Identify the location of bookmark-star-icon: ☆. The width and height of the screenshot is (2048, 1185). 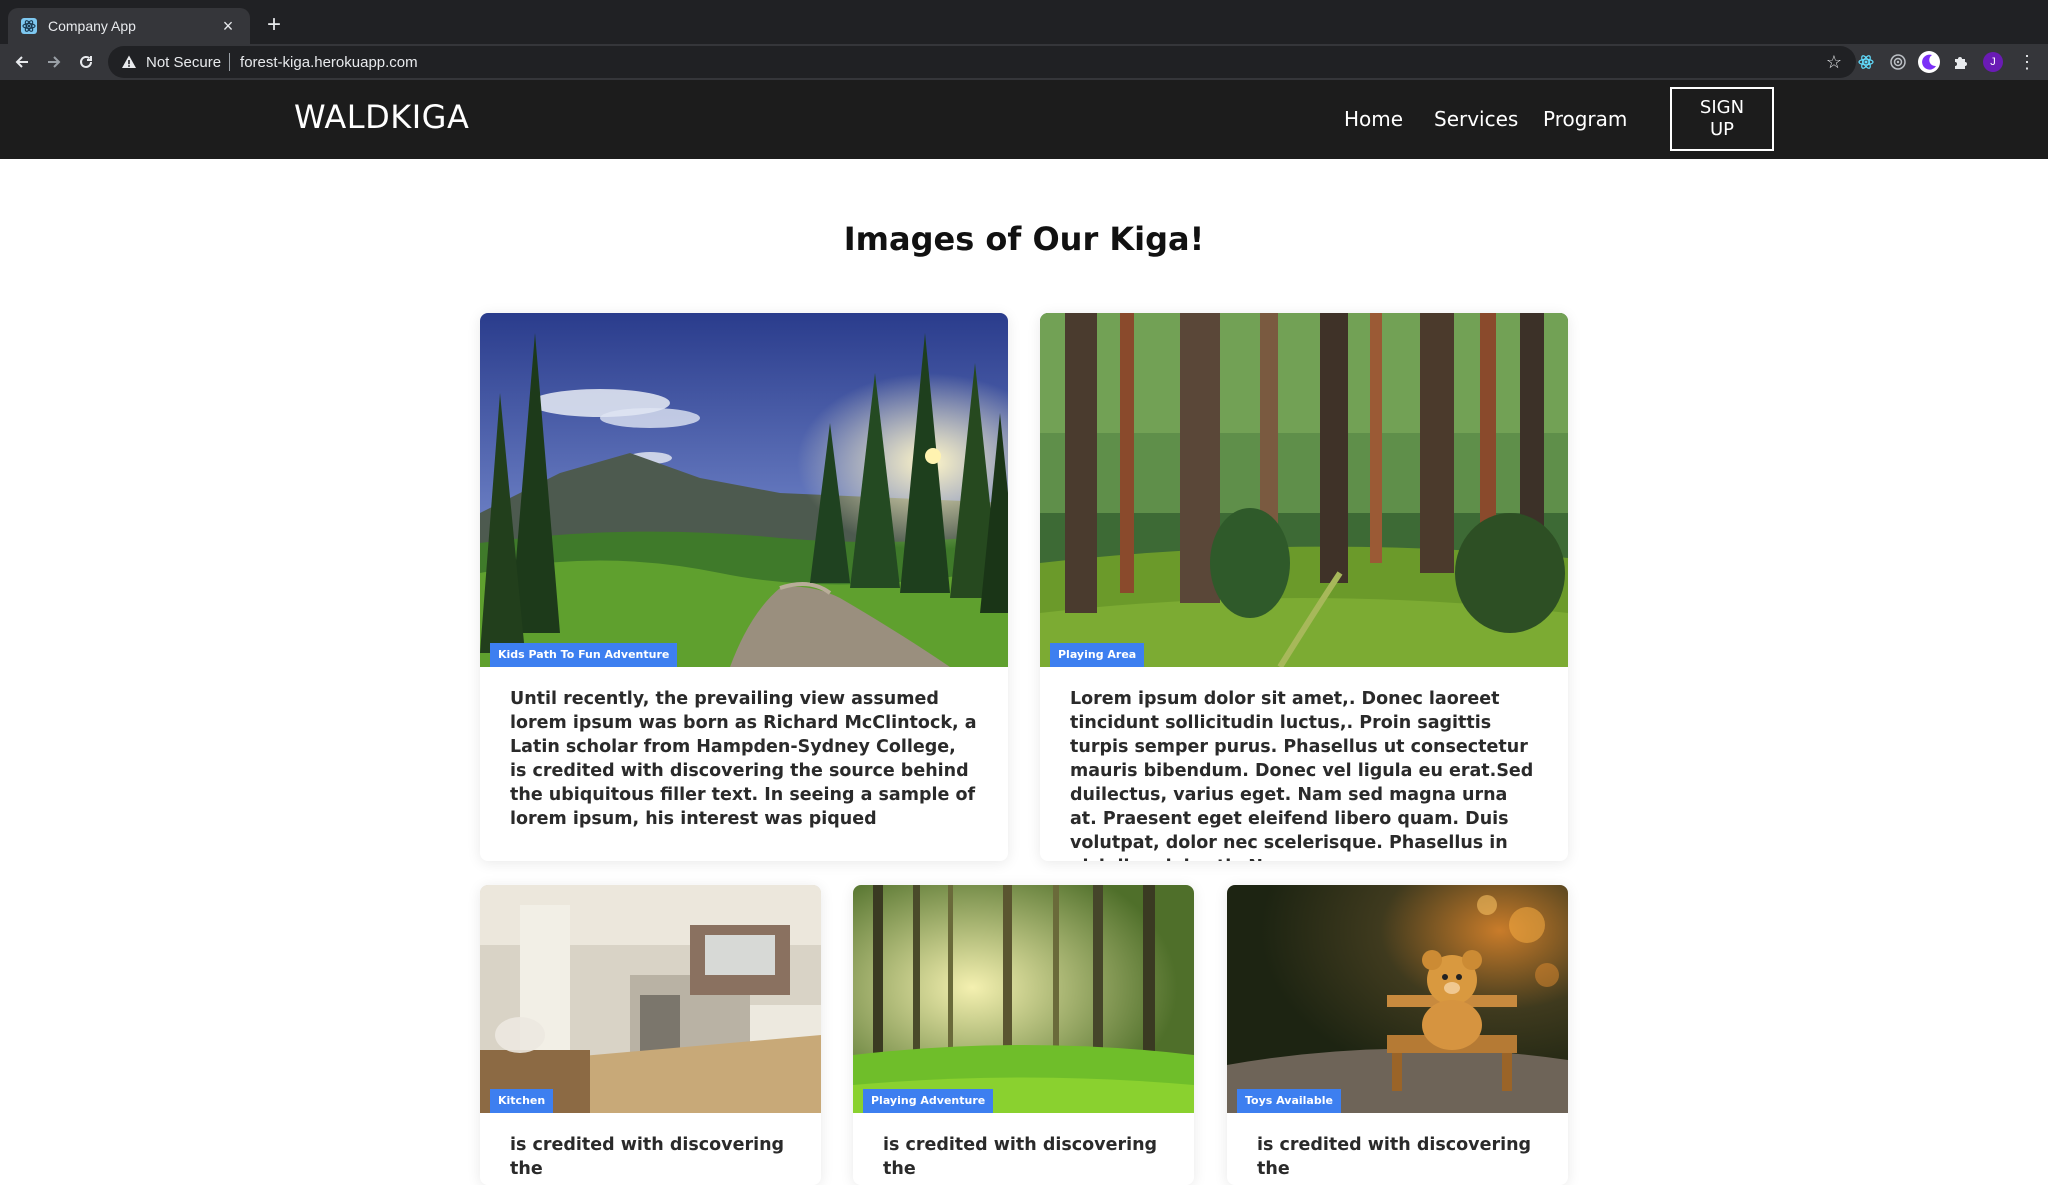
(1834, 62).